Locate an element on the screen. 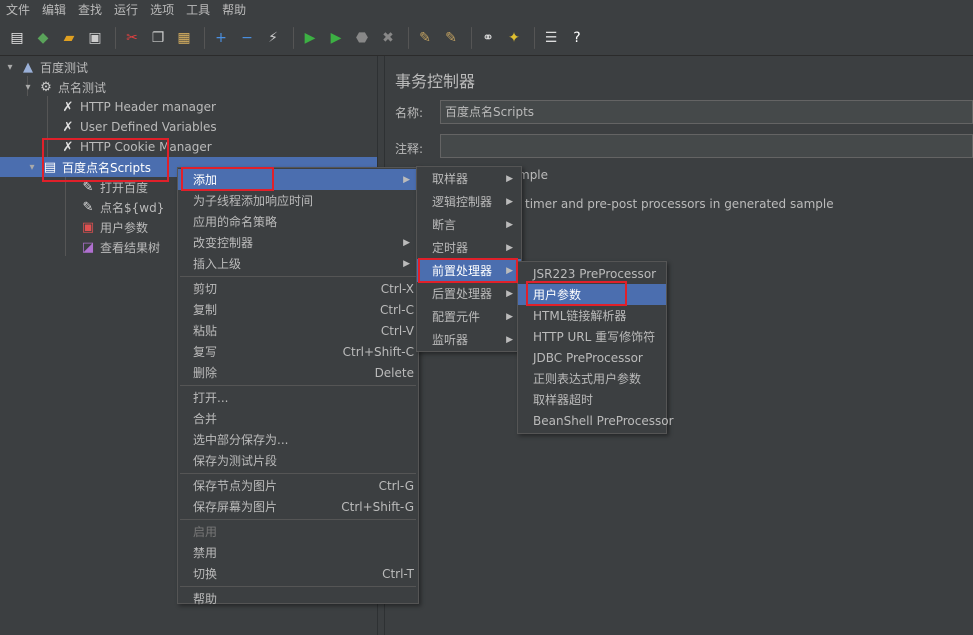 This screenshot has width=973, height=635. templates-icon: ◆ is located at coordinates (43, 38).